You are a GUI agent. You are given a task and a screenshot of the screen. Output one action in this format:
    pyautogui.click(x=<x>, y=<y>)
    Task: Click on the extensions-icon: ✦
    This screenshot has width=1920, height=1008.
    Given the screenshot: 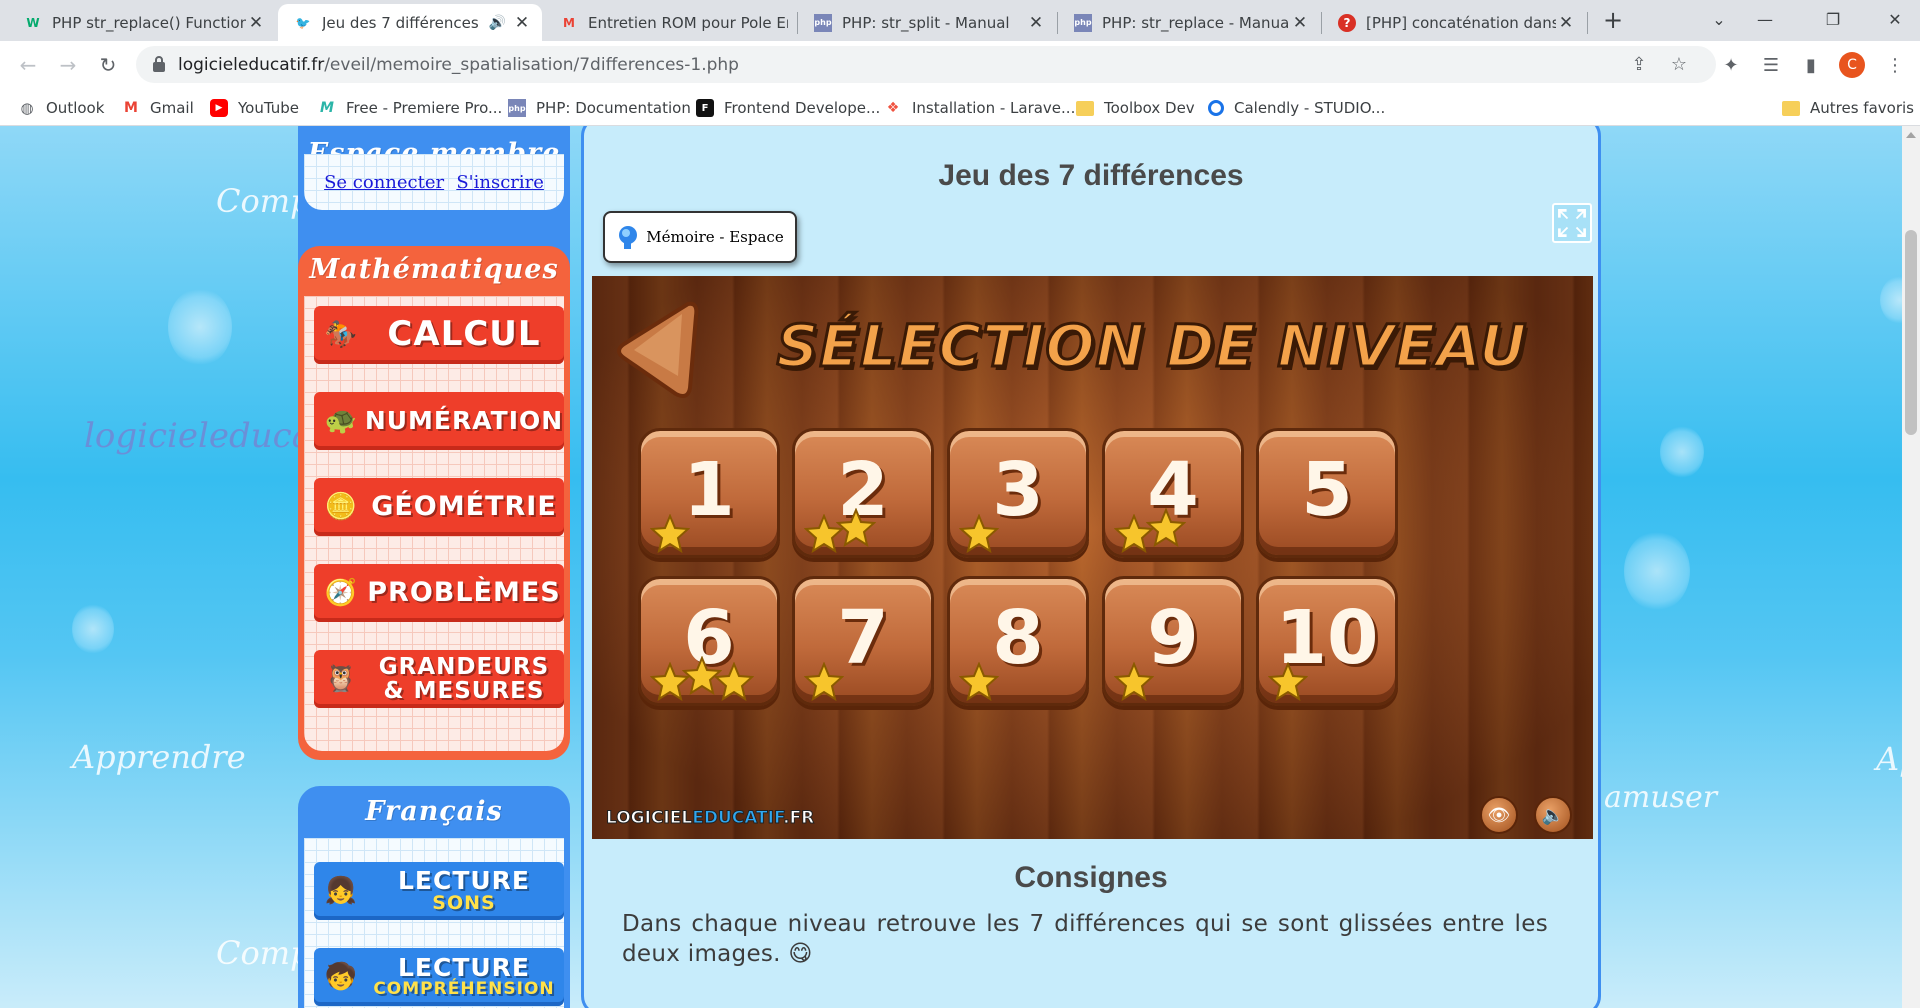 What is the action you would take?
    pyautogui.click(x=1731, y=66)
    